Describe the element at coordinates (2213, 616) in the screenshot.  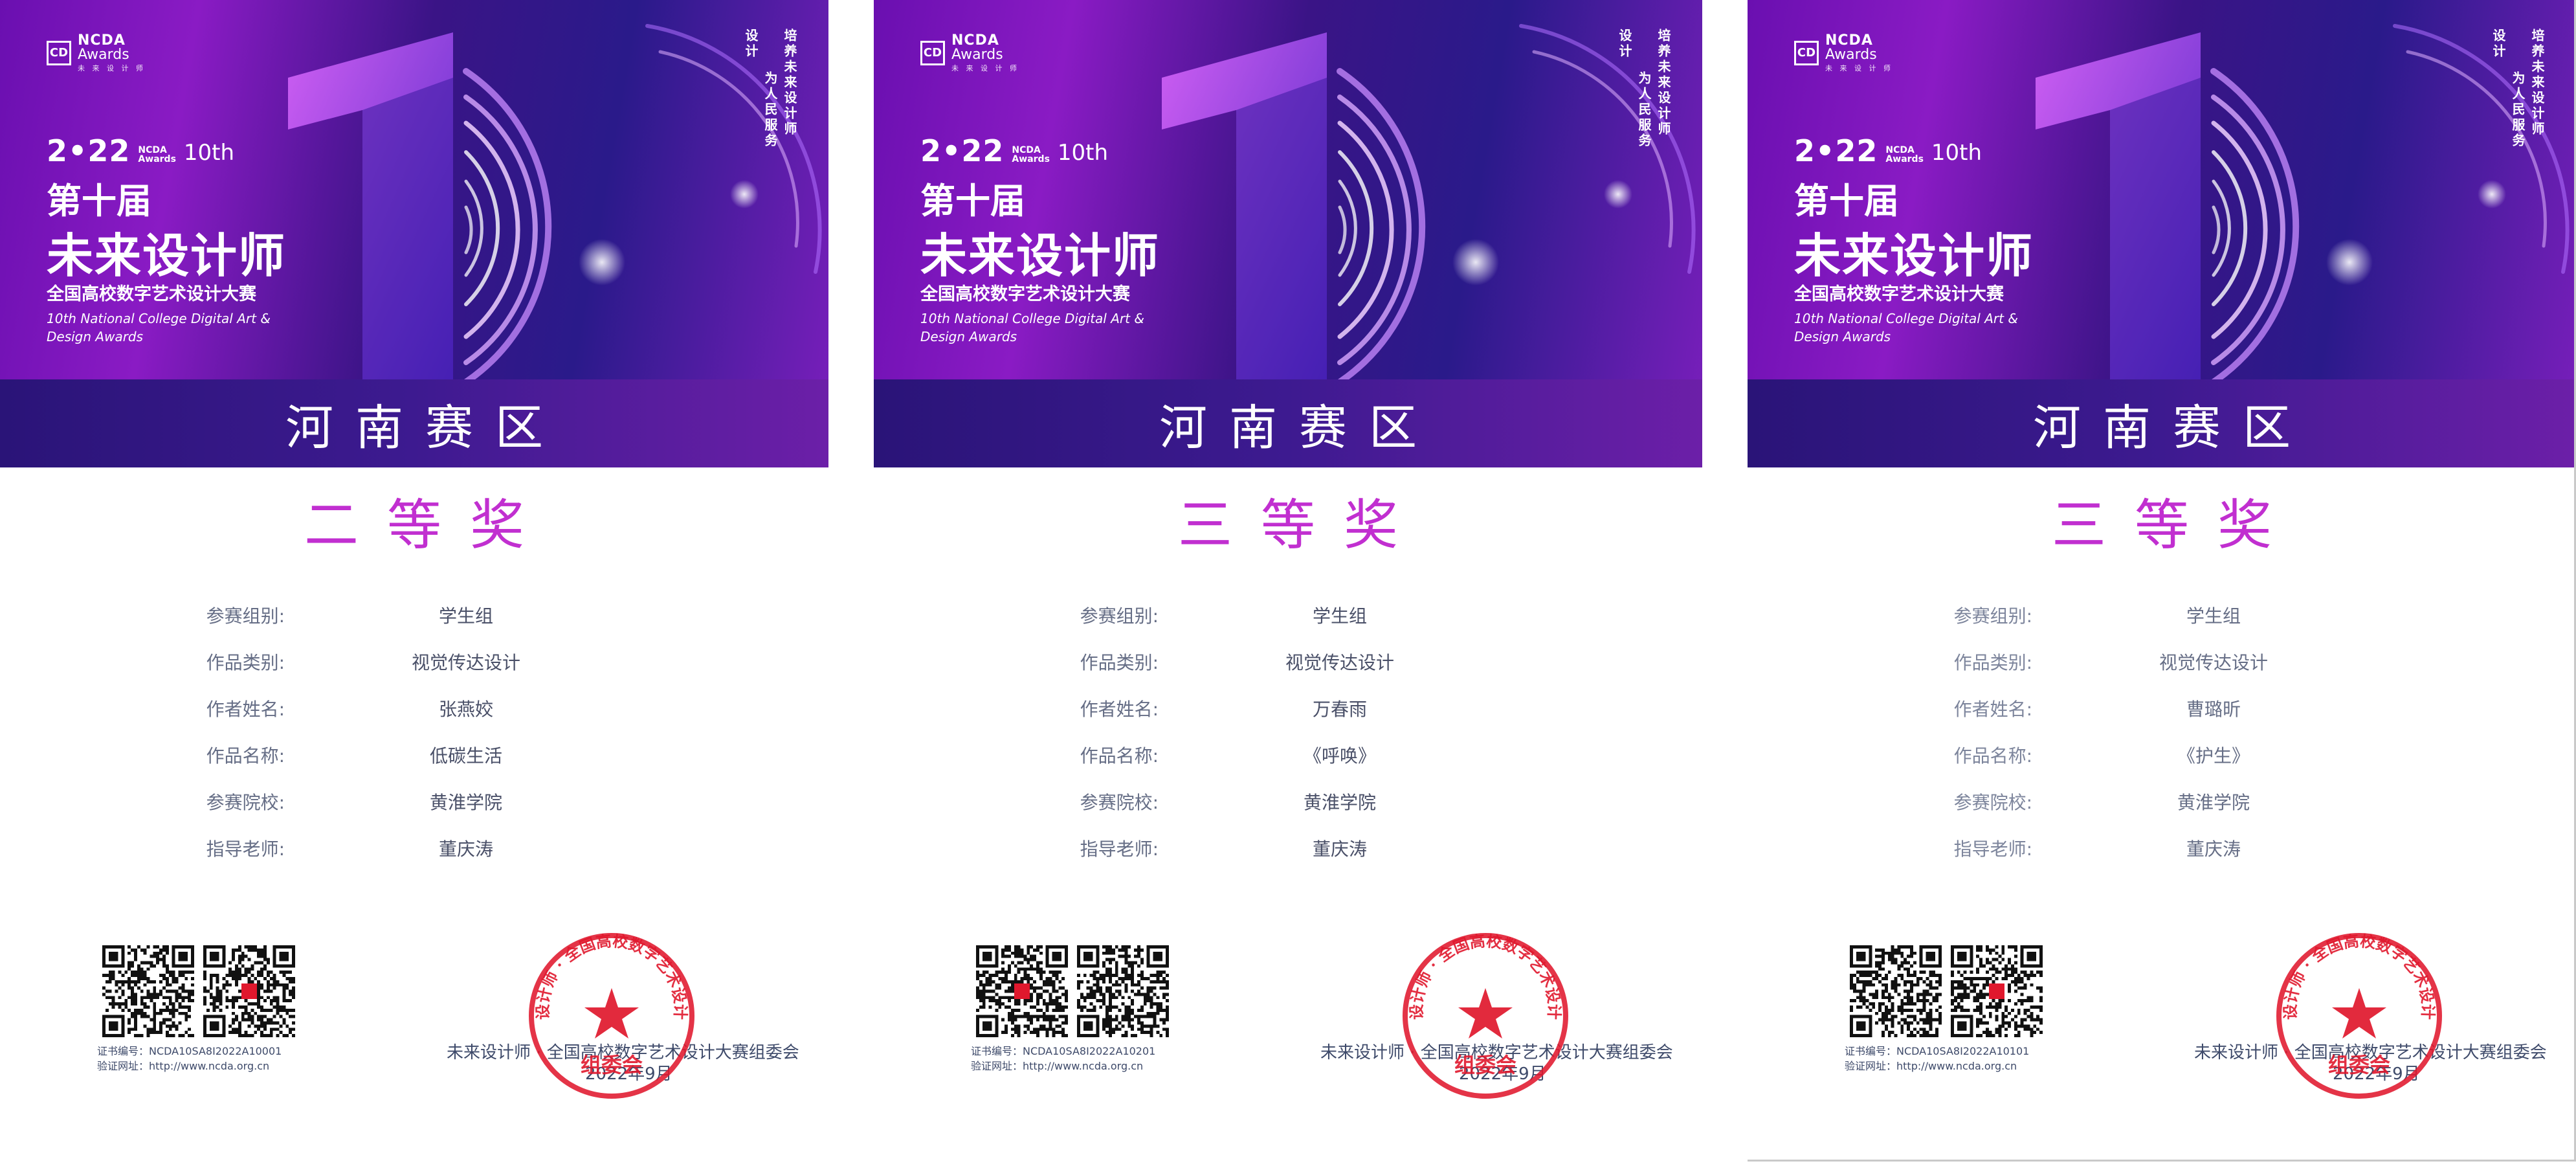
I see `value-group: 学生组` at that location.